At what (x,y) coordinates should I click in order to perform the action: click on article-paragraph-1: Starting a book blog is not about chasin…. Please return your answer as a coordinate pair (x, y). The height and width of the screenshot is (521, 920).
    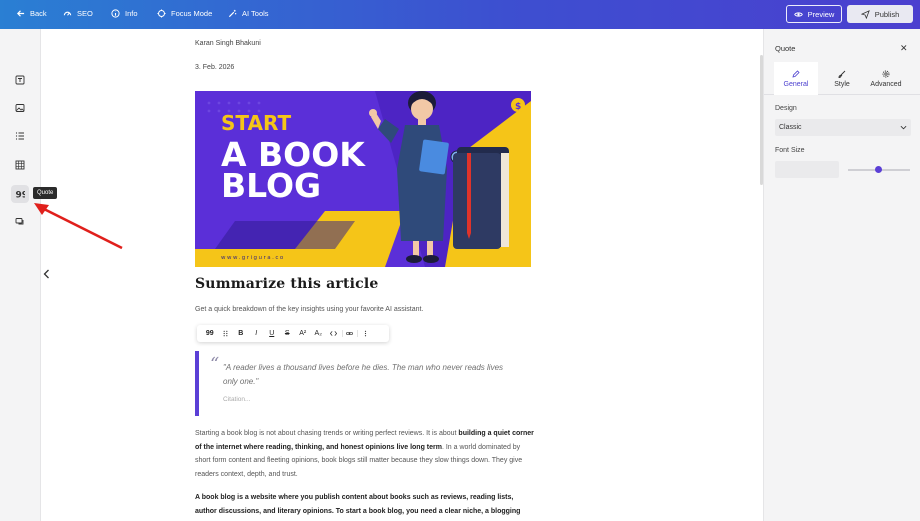
    Looking at the image, I should click on (365, 454).